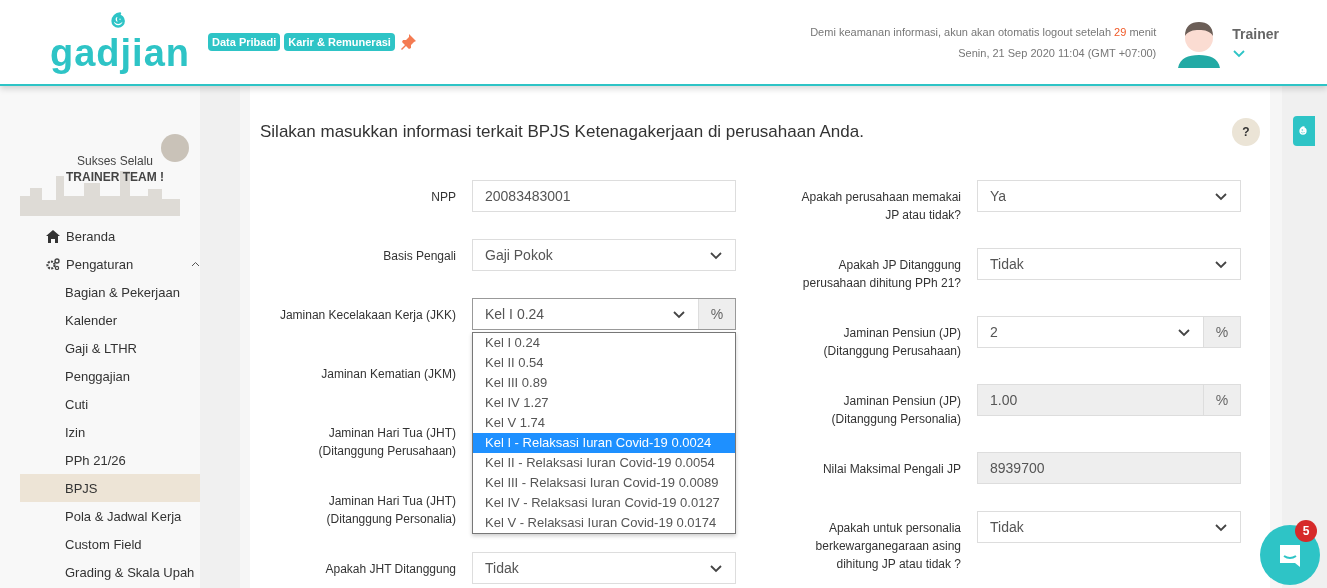  Describe the element at coordinates (891, 342) in the screenshot. I see `field-label: Jaminan Pensiun (JP) (Ditanggung Perusahaan)` at that location.